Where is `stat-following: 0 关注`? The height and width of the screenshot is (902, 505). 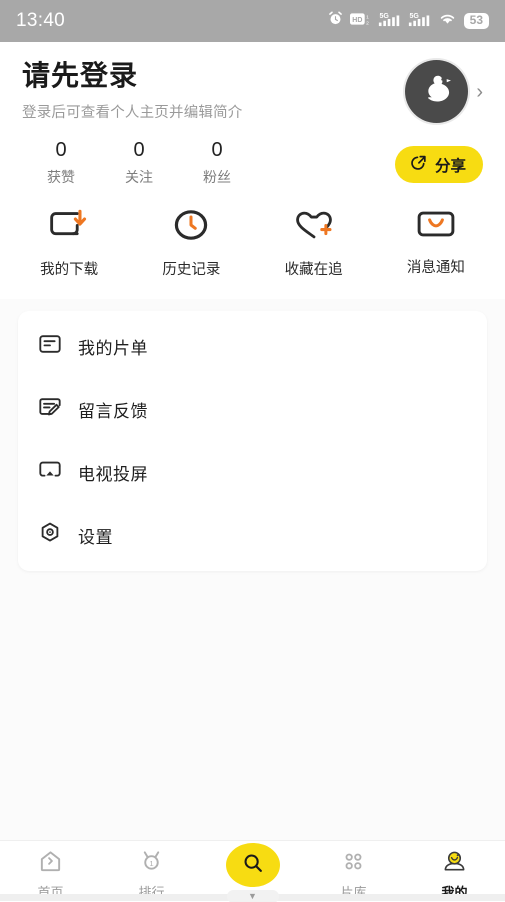
stat-following: 0 关注 is located at coordinates (139, 163).